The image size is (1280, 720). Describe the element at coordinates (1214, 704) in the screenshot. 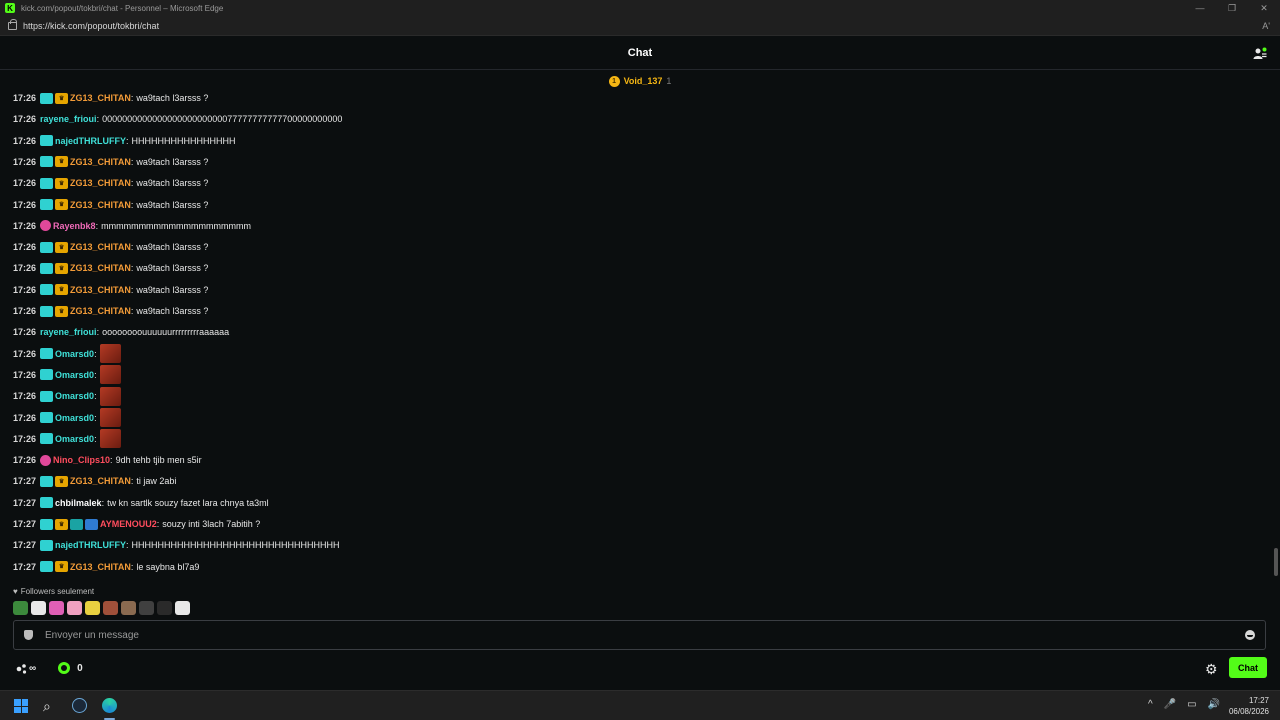

I see `volume-icon: 🔊` at that location.